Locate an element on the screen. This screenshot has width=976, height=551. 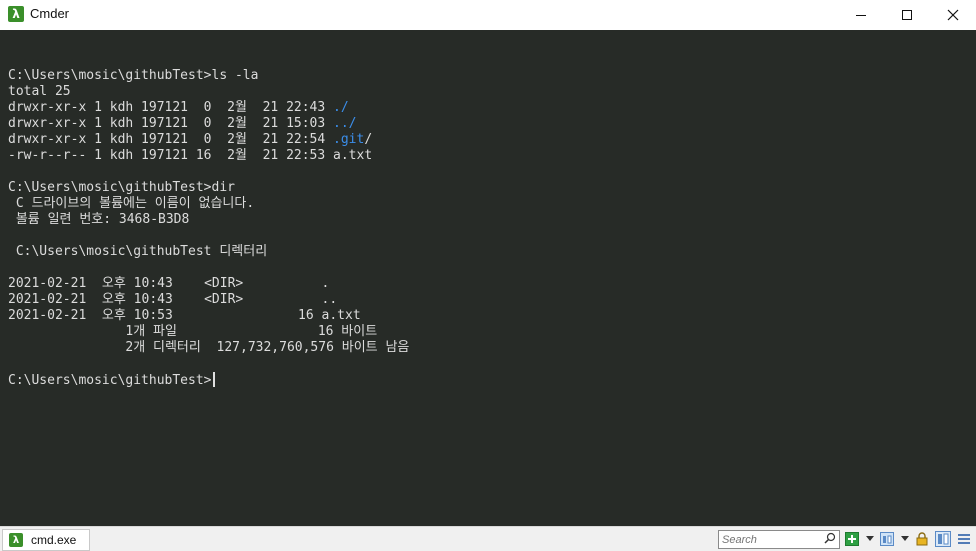
console-tab: λ cmd.exe is located at coordinates (46, 540).